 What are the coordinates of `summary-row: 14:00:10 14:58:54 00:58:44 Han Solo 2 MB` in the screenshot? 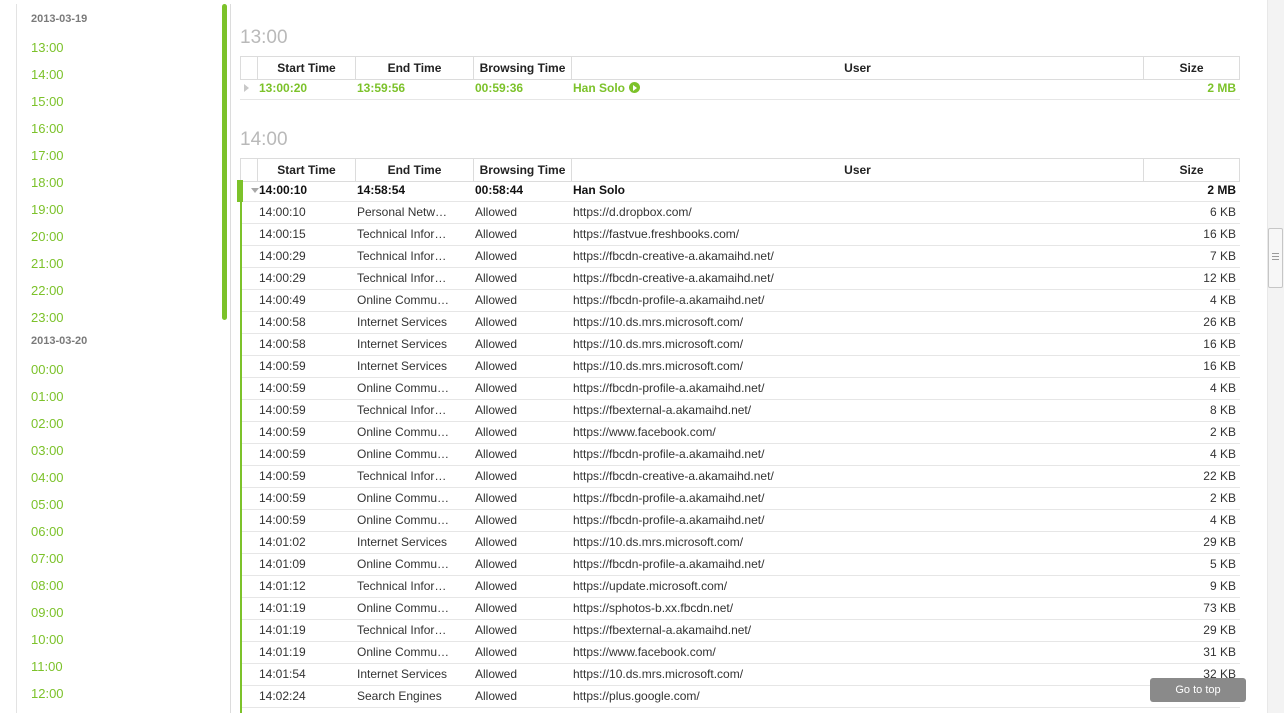 It's located at (740, 191).